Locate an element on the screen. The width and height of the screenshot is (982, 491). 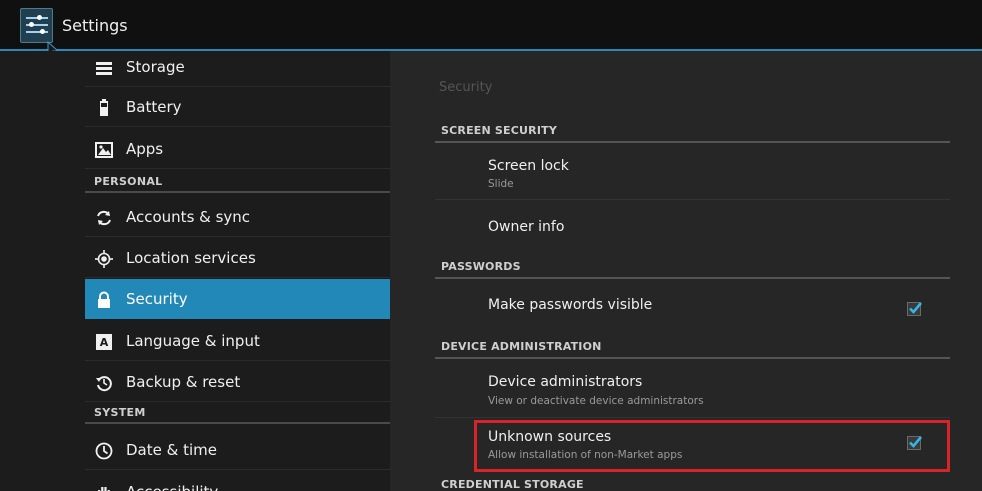
apps-icon is located at coordinates (104, 150).